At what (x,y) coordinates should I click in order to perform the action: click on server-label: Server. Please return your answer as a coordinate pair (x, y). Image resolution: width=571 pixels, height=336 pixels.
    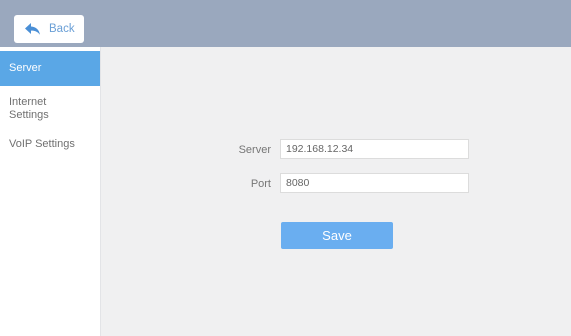
    Looking at the image, I should click on (254, 150).